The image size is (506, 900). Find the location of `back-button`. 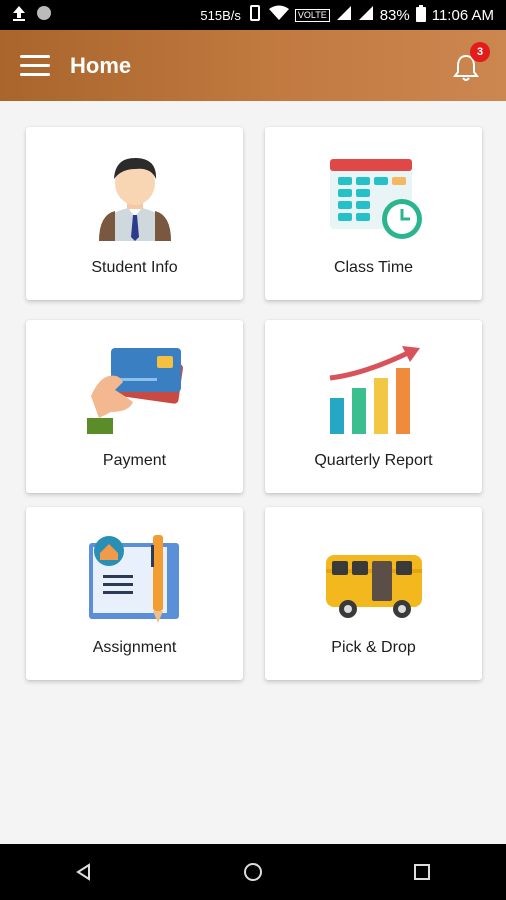

back-button is located at coordinates (84, 872).